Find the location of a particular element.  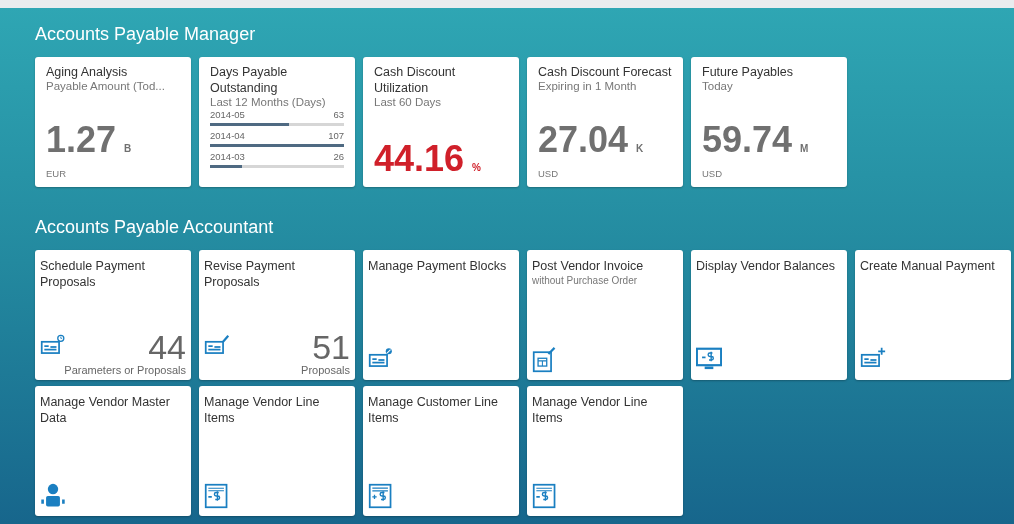

count-label: Parameters or Proposals is located at coordinates (124, 370).